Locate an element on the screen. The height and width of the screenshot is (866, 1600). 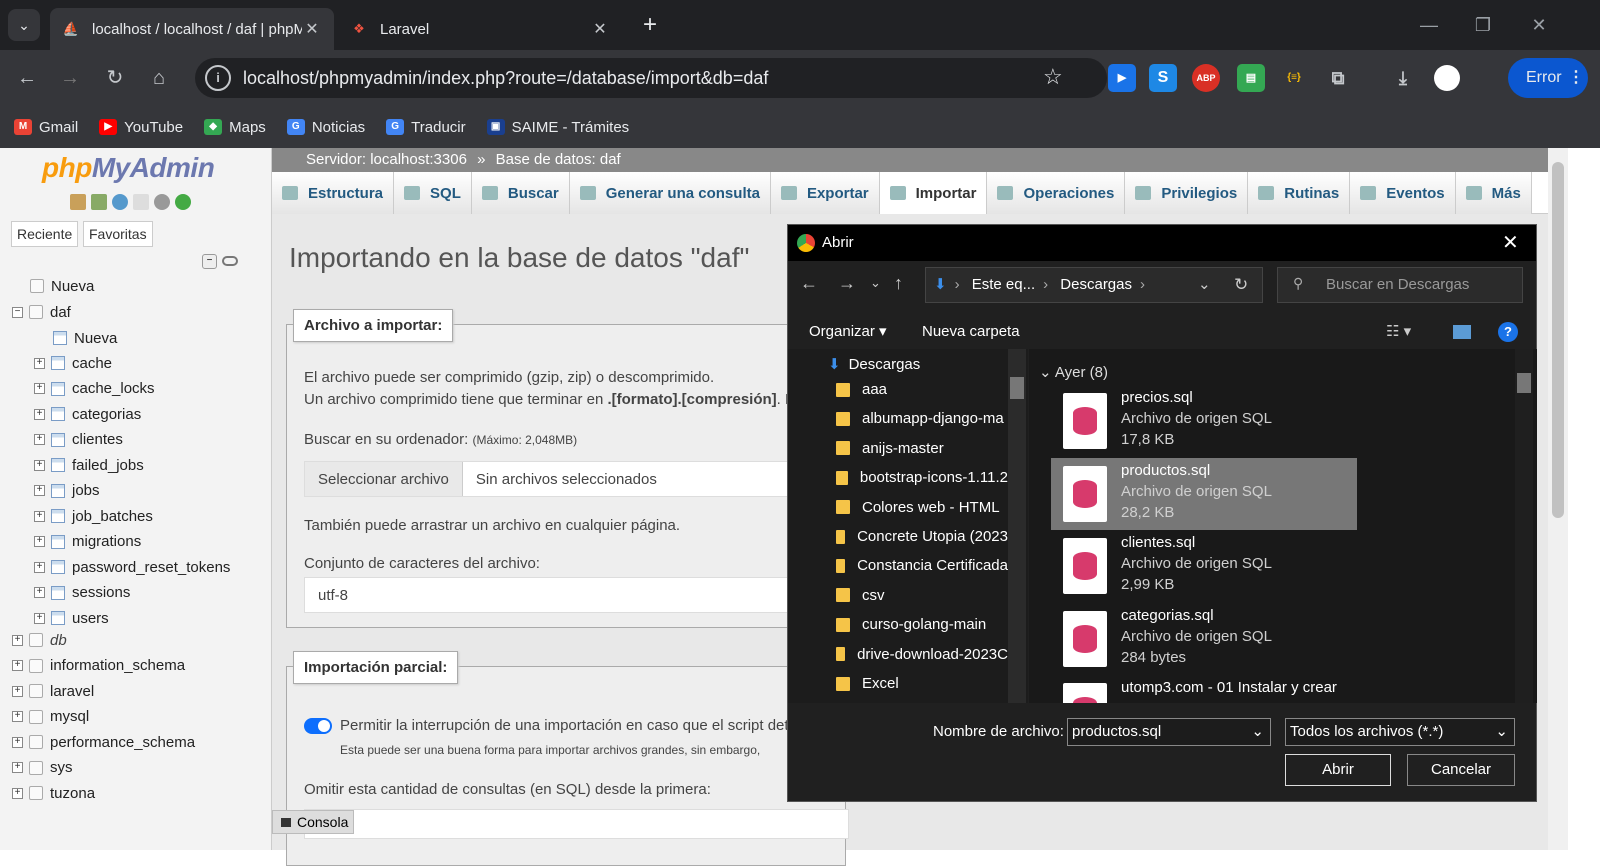
view-options-icon: ☷ ▾ is located at coordinates (1398, 332).